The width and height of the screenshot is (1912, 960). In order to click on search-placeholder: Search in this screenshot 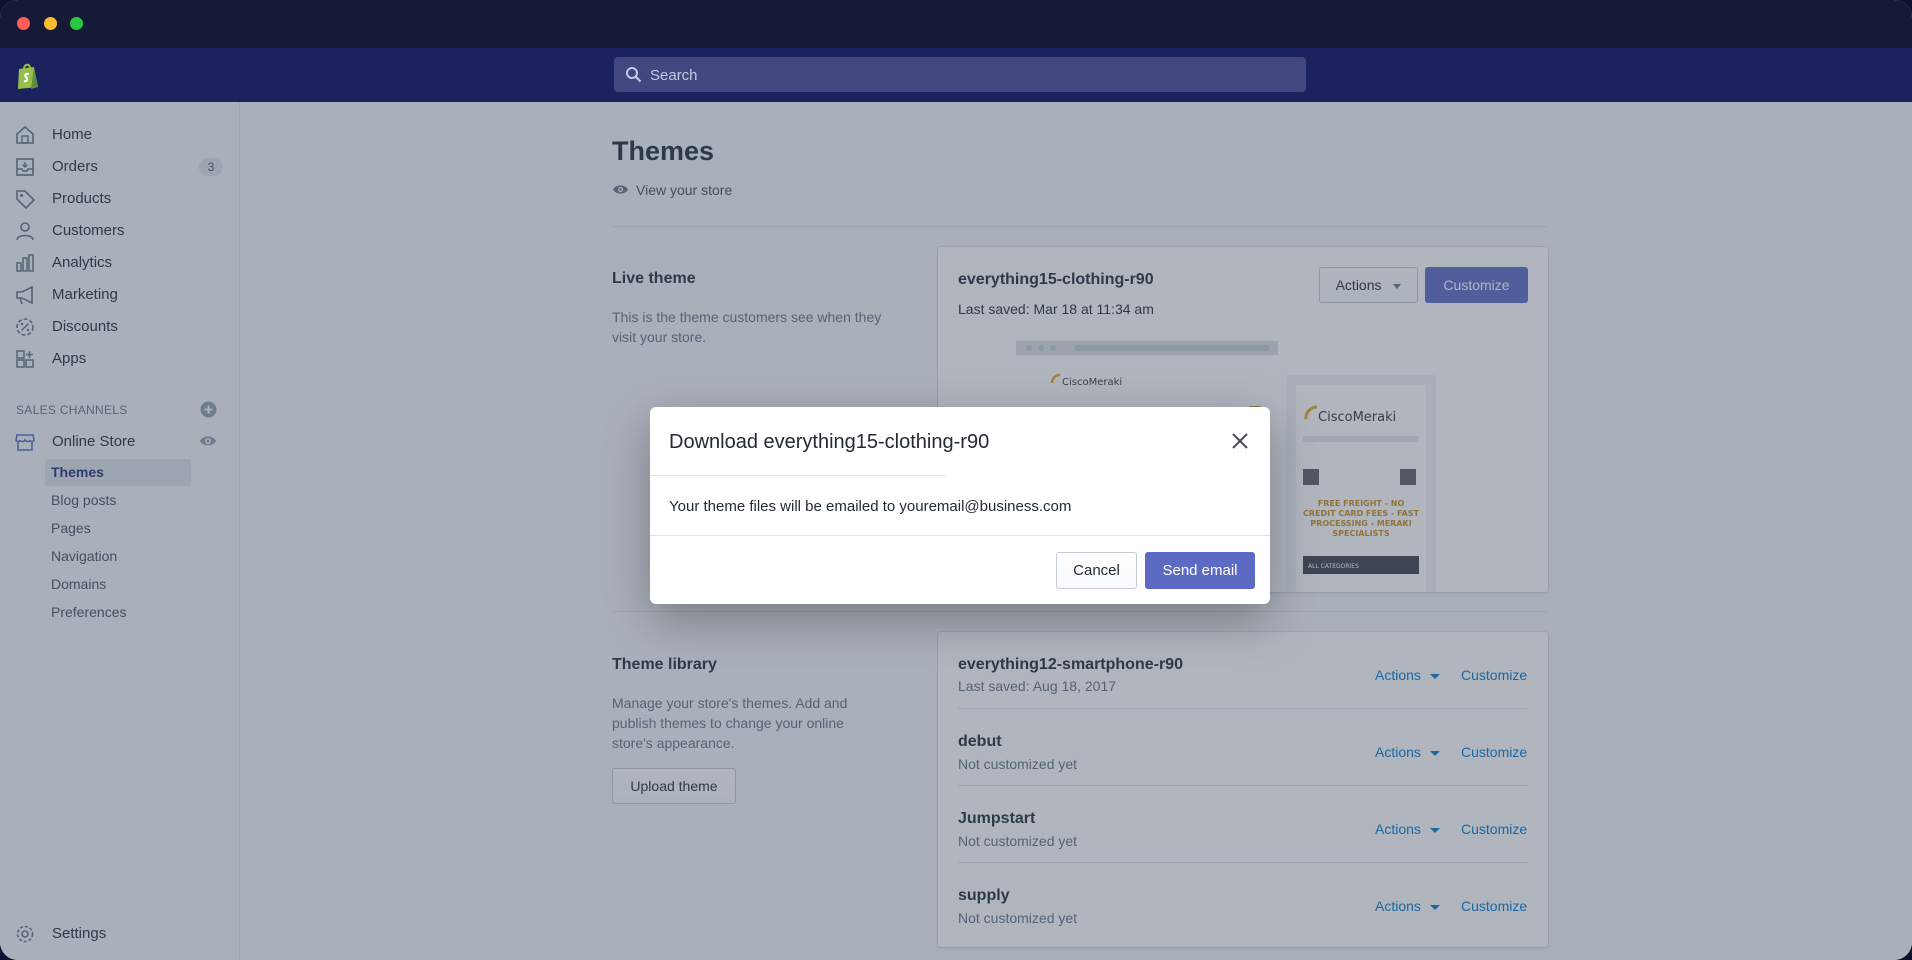, I will do `click(674, 75)`.